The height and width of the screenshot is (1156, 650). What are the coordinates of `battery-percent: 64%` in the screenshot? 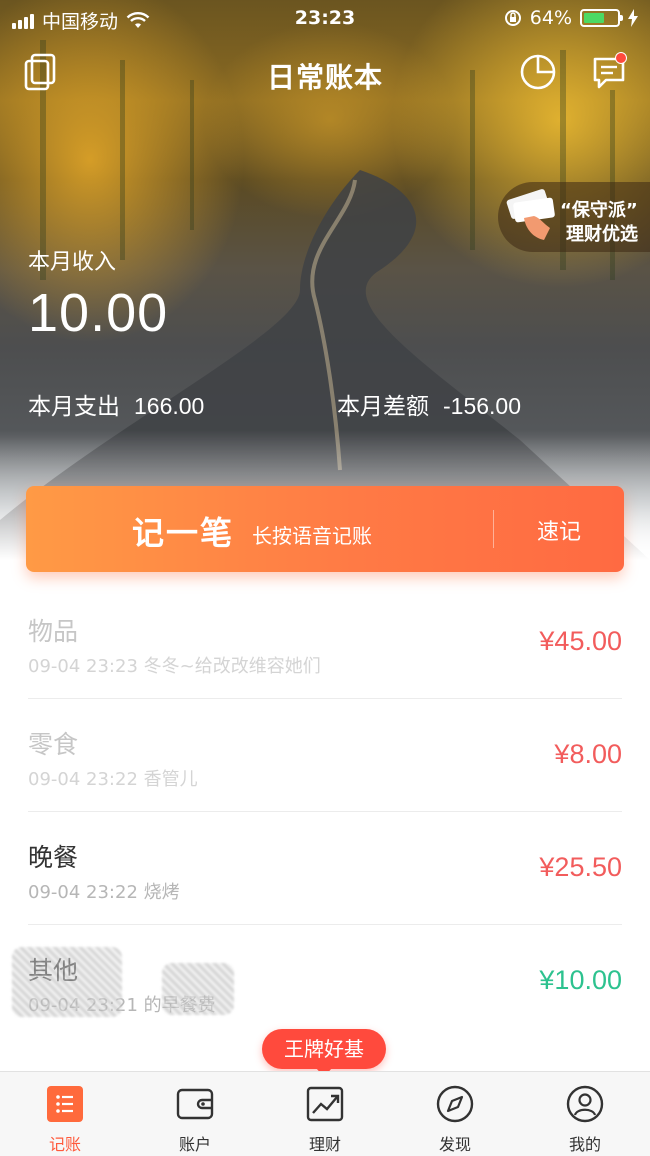 It's located at (550, 18).